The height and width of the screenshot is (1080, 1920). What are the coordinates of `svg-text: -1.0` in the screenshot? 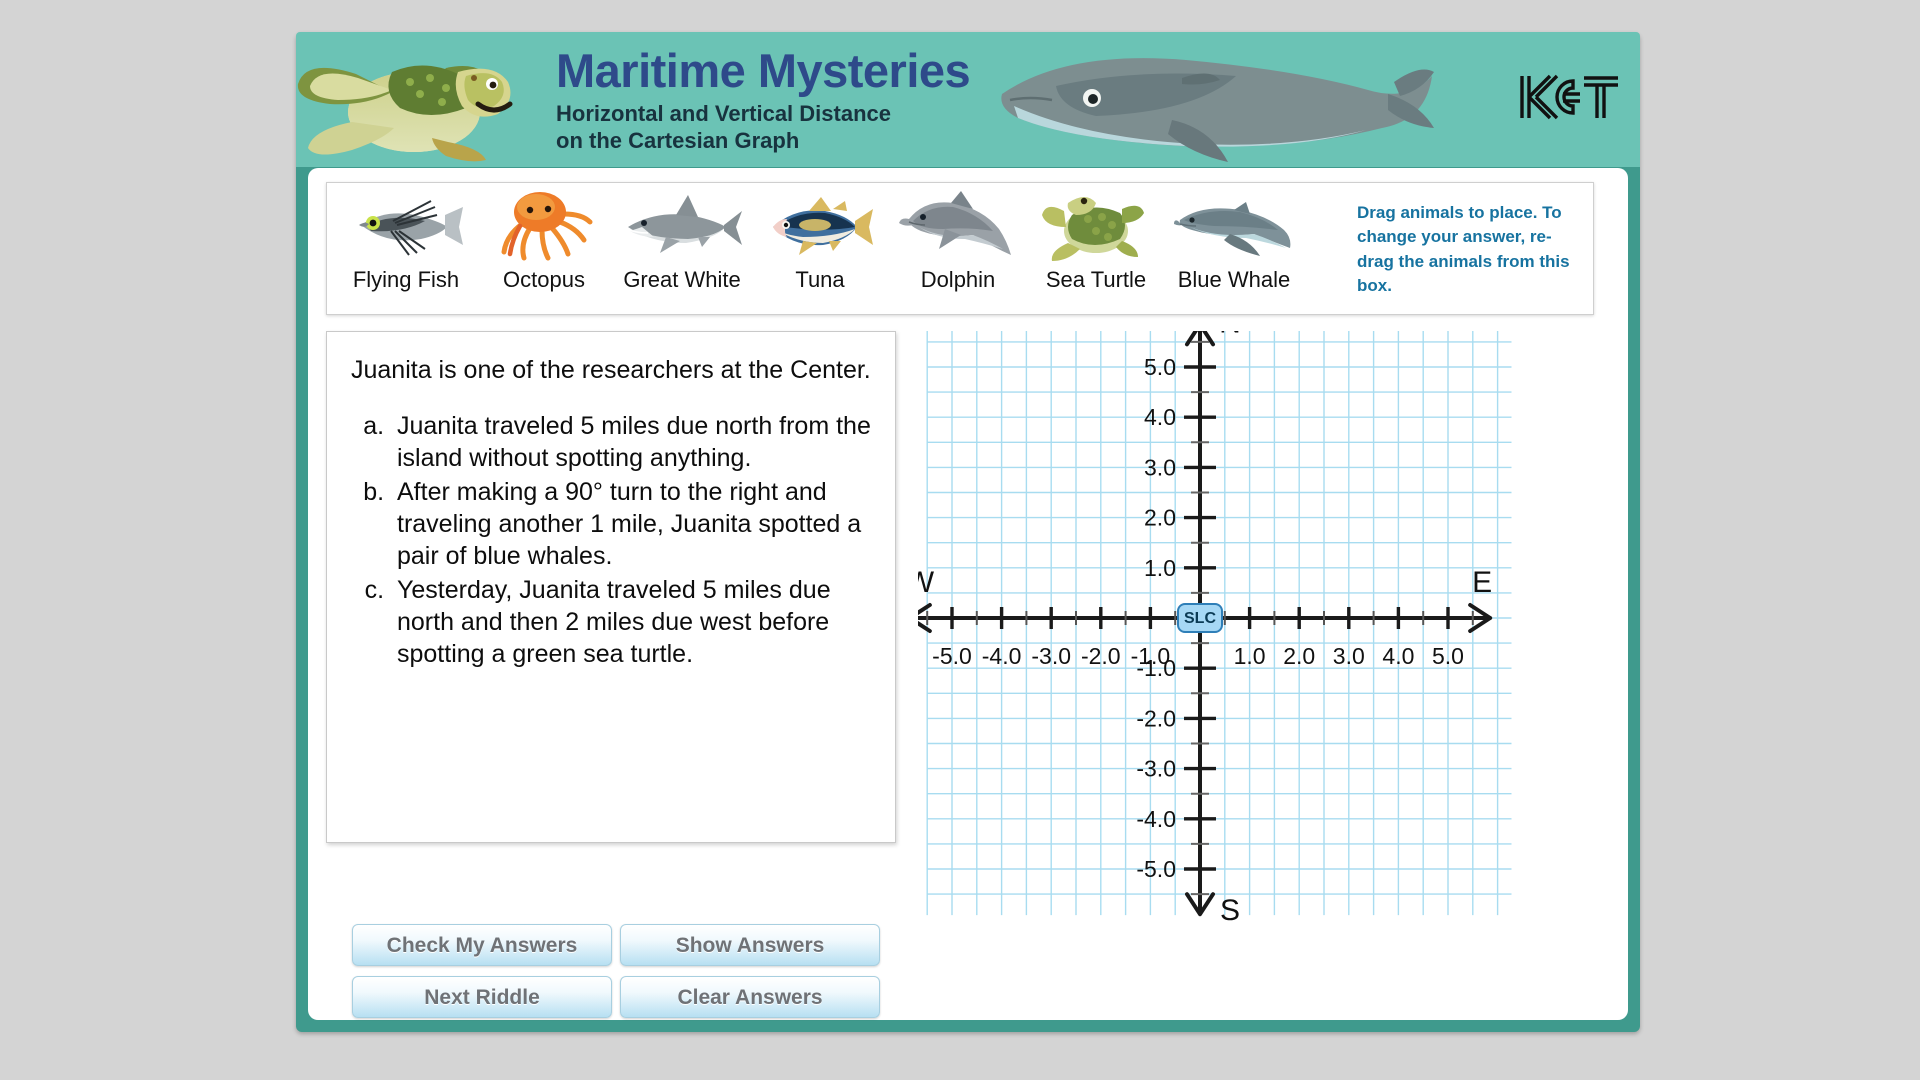 It's located at (1156, 668).